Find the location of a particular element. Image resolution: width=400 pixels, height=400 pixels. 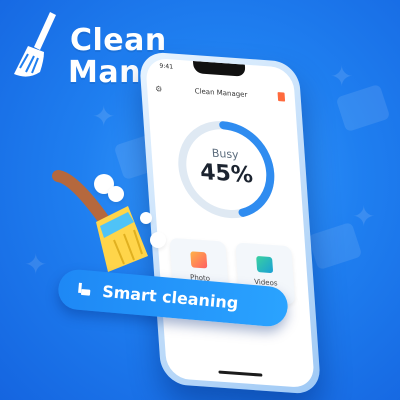

status-time: 9:41 is located at coordinates (166, 66).